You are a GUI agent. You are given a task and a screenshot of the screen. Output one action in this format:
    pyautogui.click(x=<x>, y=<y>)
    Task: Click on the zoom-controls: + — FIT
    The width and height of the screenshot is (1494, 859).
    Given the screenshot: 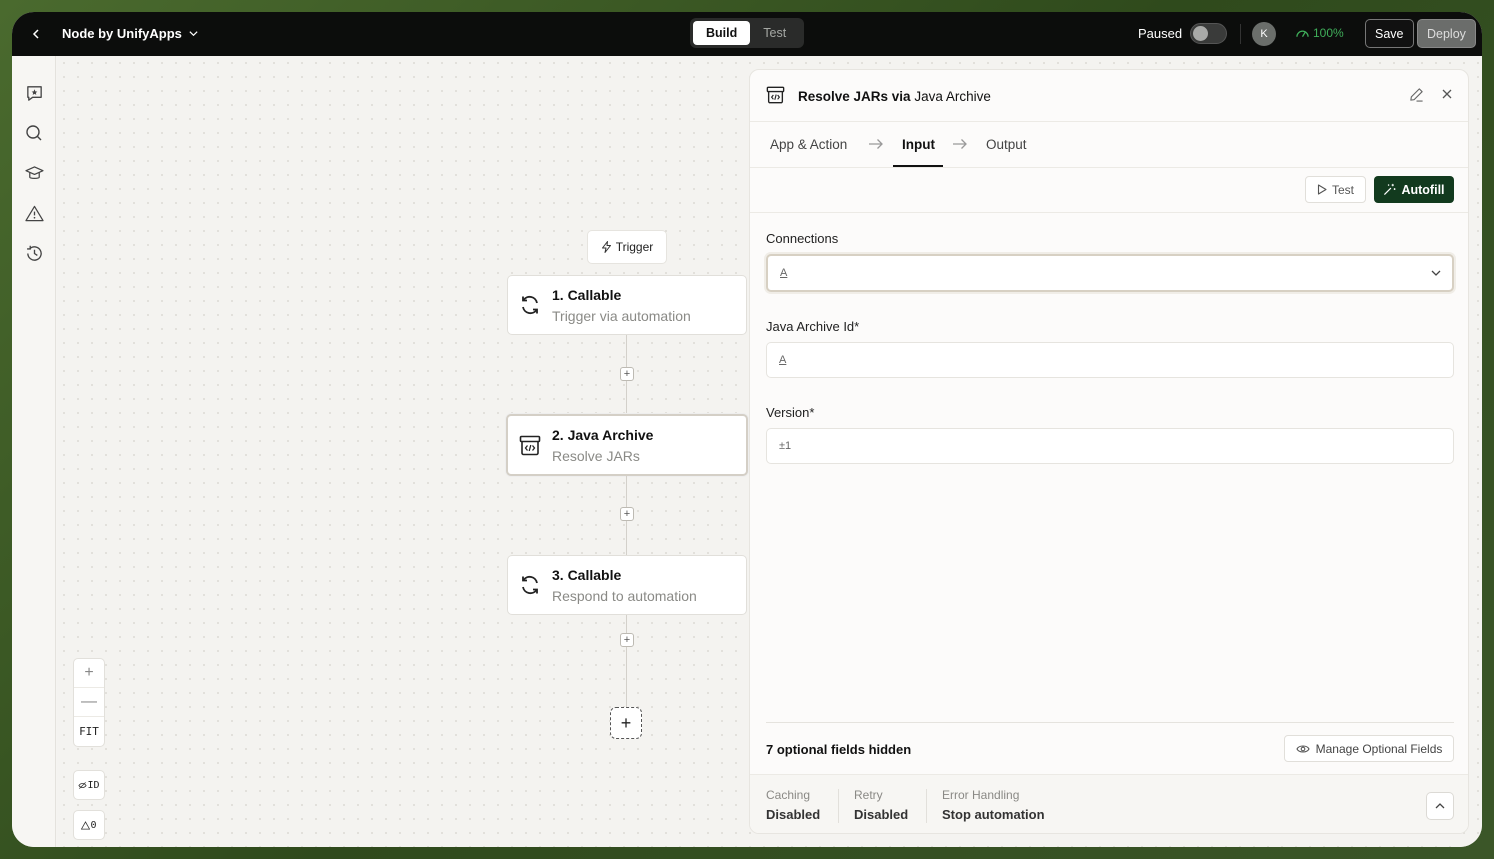 What is the action you would take?
    pyautogui.click(x=89, y=702)
    